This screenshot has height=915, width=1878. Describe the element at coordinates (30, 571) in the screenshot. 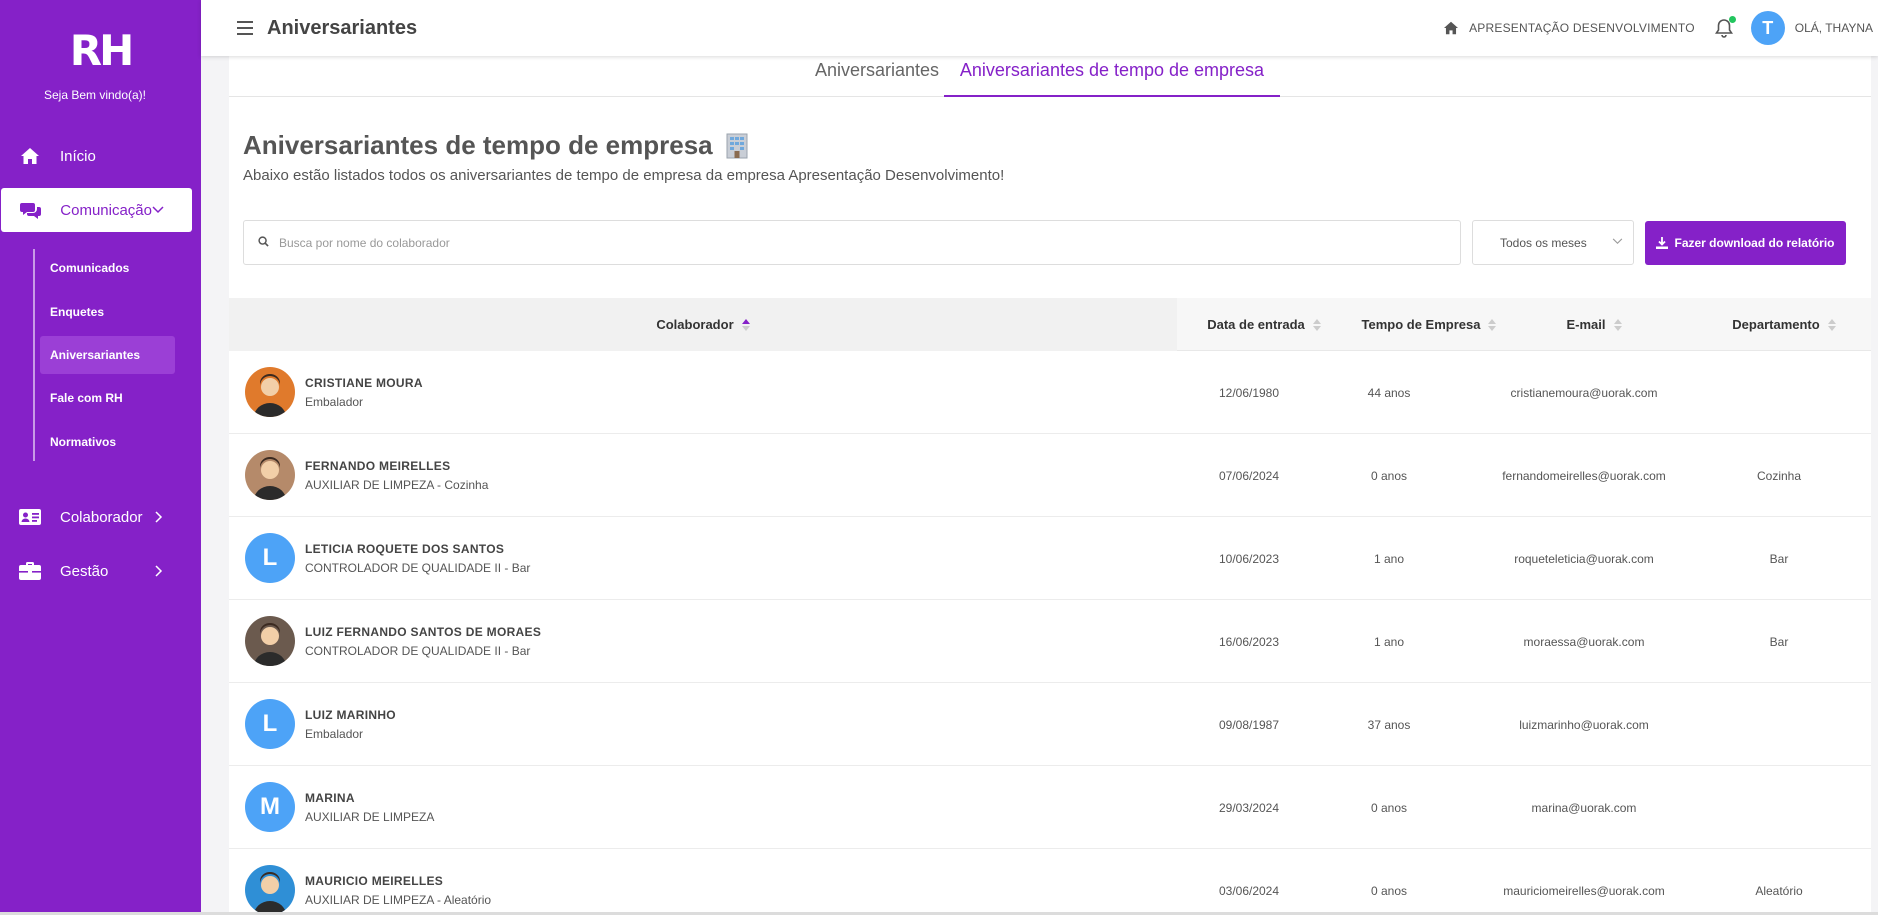

I see `briefcase-icon` at that location.